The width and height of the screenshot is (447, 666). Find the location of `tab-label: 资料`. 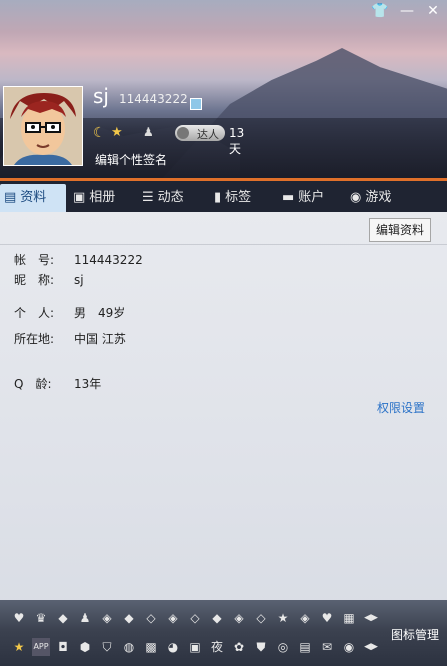

tab-label: 资料 is located at coordinates (33, 197).